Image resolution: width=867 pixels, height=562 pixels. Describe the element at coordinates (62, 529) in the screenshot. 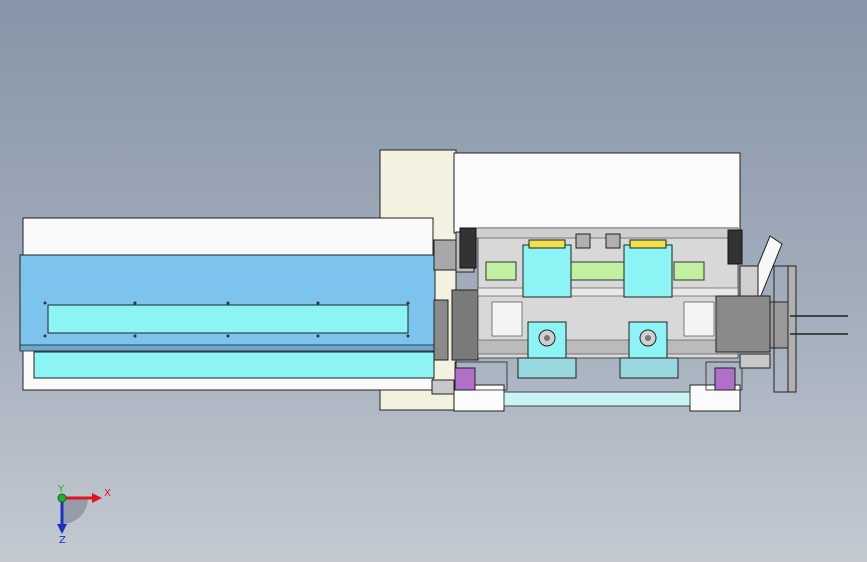

I see `z-axis-arrow` at that location.